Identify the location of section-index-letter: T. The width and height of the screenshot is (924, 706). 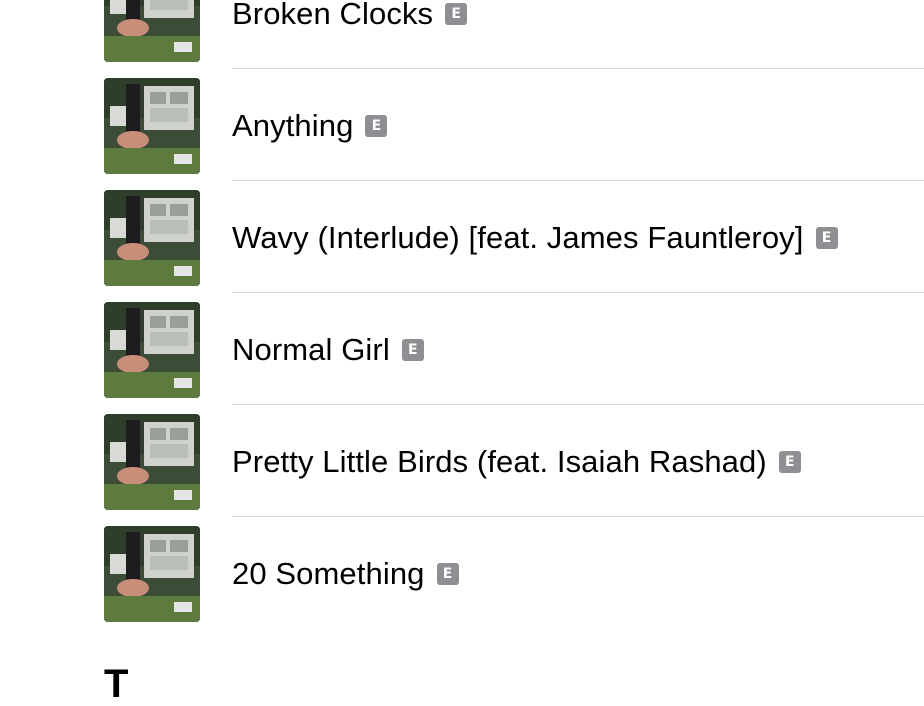
(116, 684).